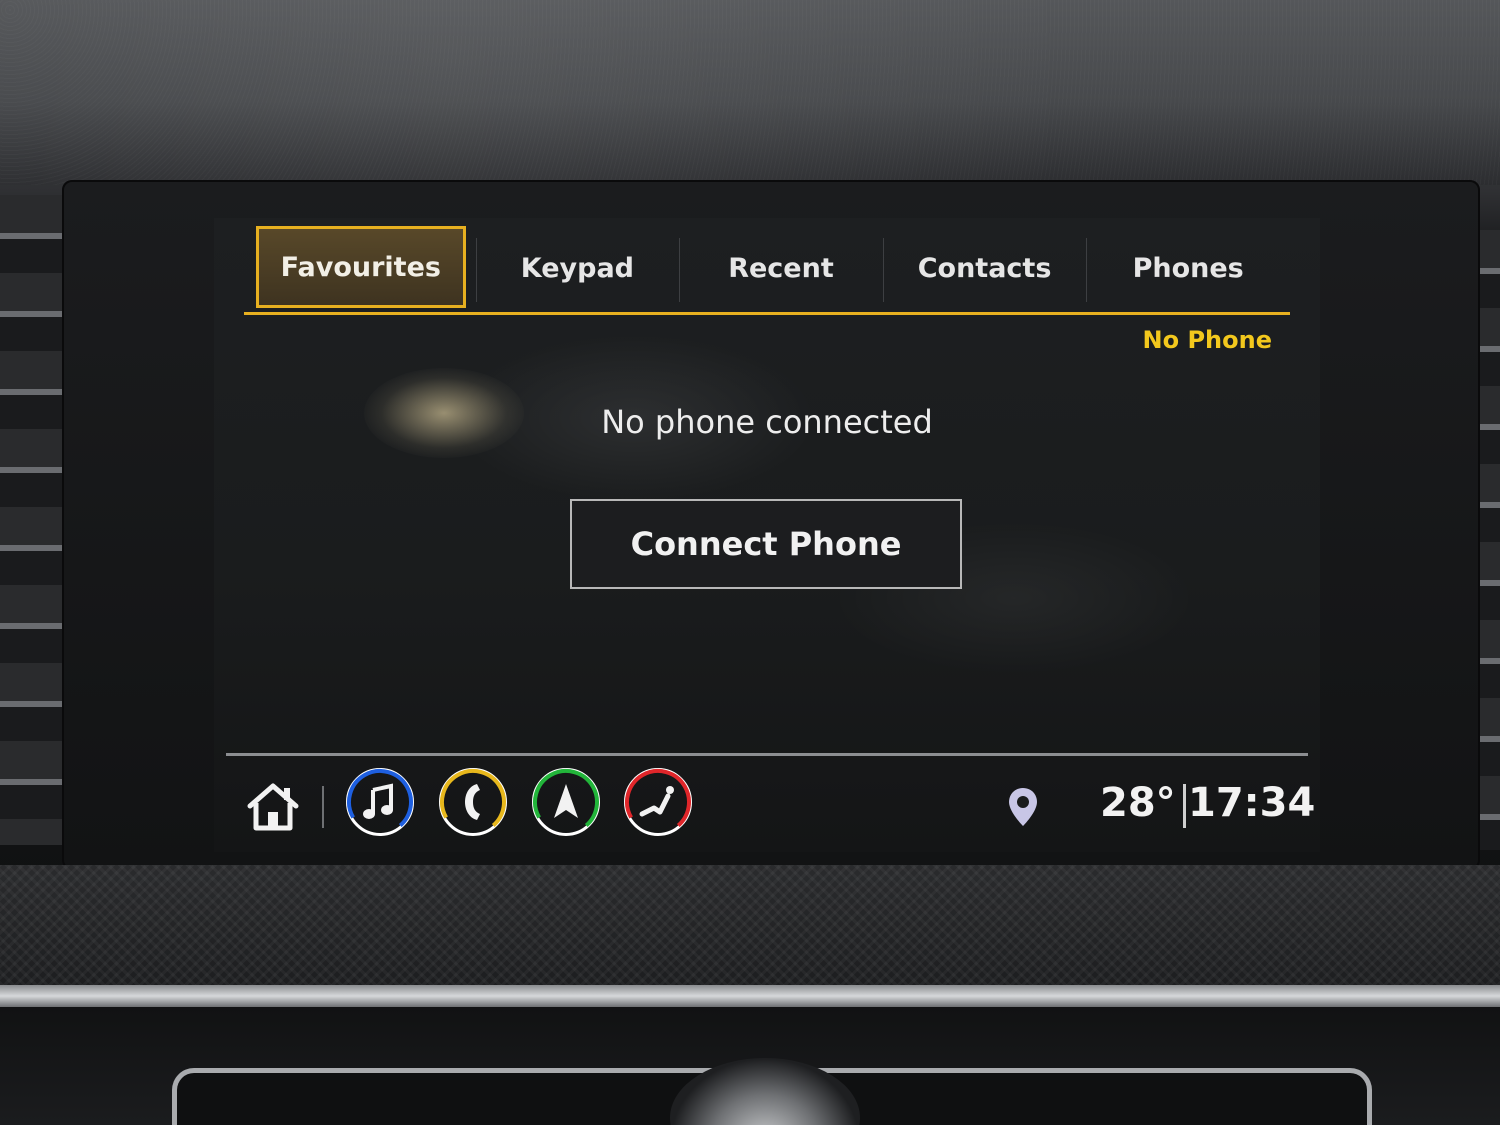  I want to click on connect-phone-button: Connect Phone, so click(766, 544).